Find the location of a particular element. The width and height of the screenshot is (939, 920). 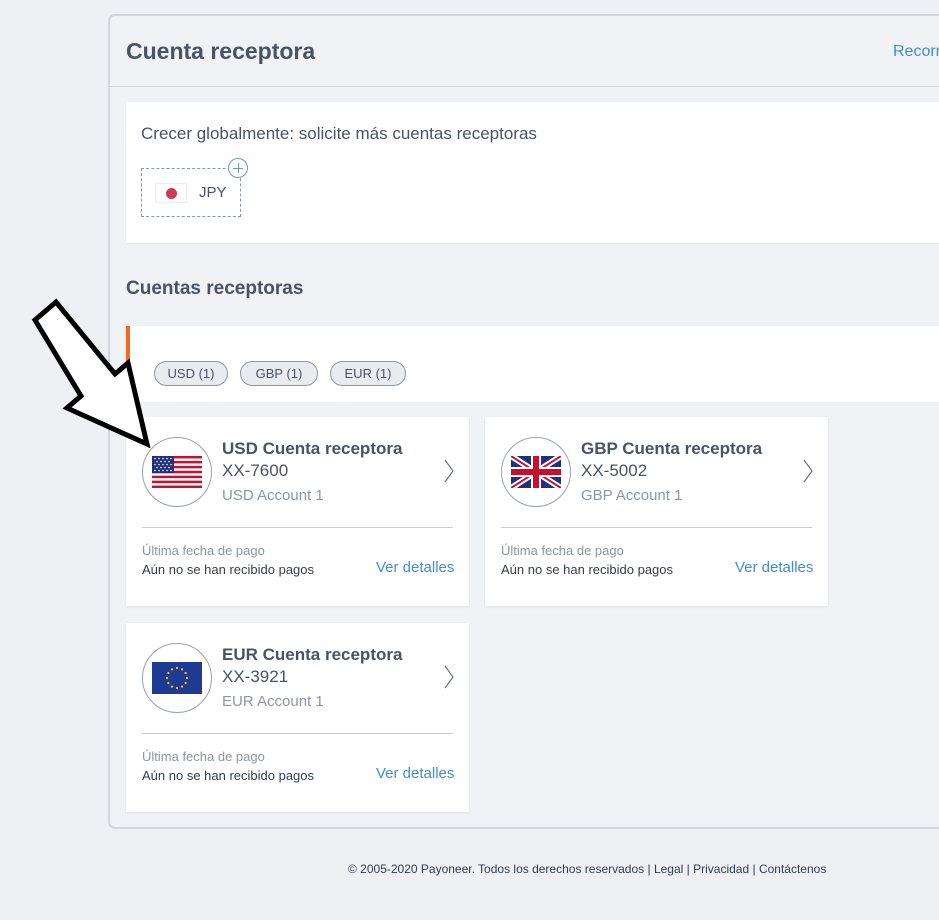

account-title: USD Cuenta receptora is located at coordinates (312, 448).